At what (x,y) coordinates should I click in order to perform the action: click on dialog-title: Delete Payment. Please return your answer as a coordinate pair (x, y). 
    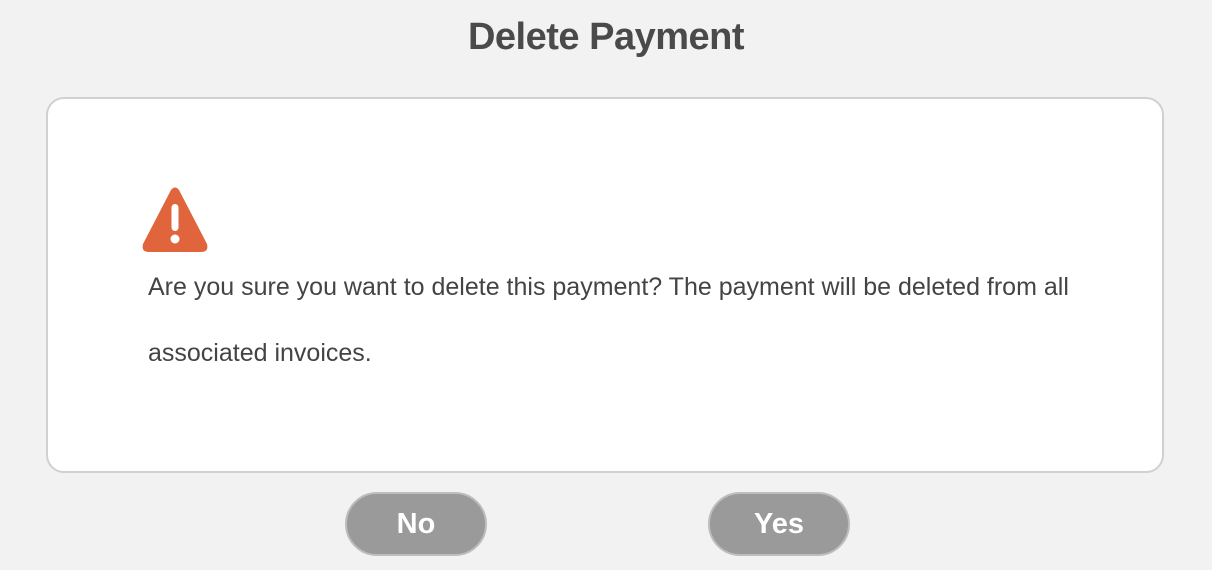
    Looking at the image, I should click on (606, 37).